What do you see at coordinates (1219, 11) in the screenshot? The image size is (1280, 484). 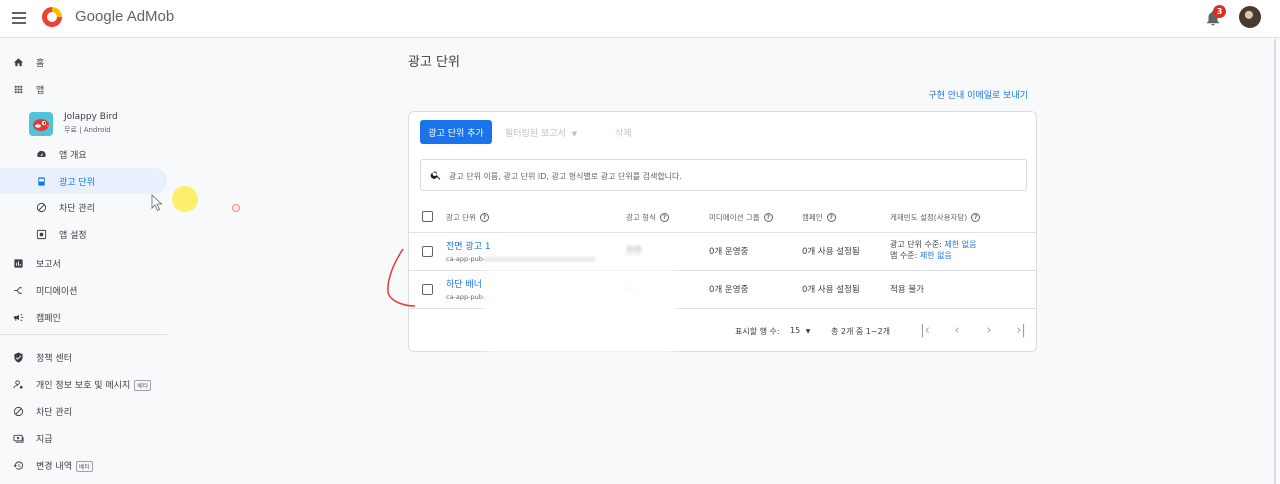 I see `notification-count-badge: 3` at bounding box center [1219, 11].